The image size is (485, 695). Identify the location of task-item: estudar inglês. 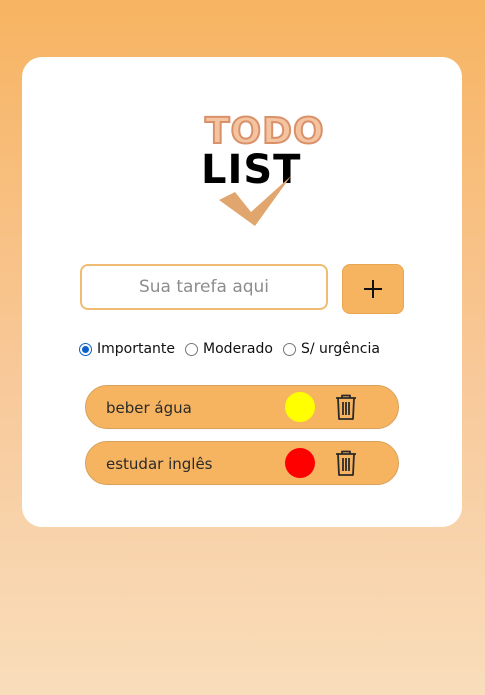
(242, 463).